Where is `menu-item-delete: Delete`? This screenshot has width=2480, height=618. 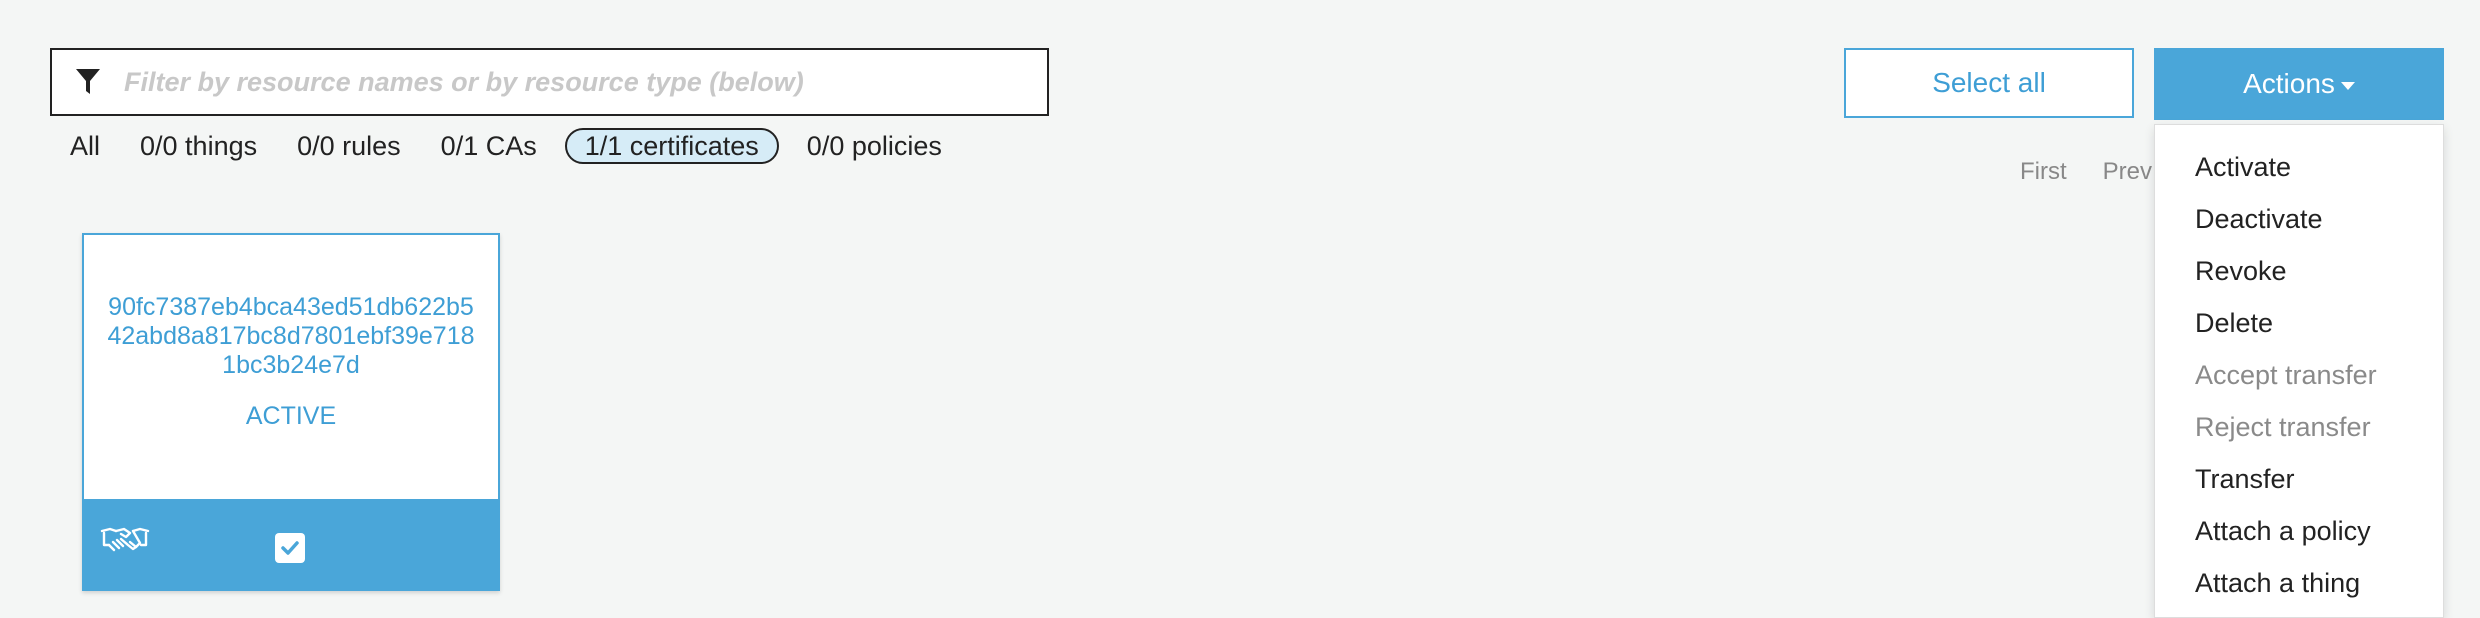 menu-item-delete: Delete is located at coordinates (2299, 323).